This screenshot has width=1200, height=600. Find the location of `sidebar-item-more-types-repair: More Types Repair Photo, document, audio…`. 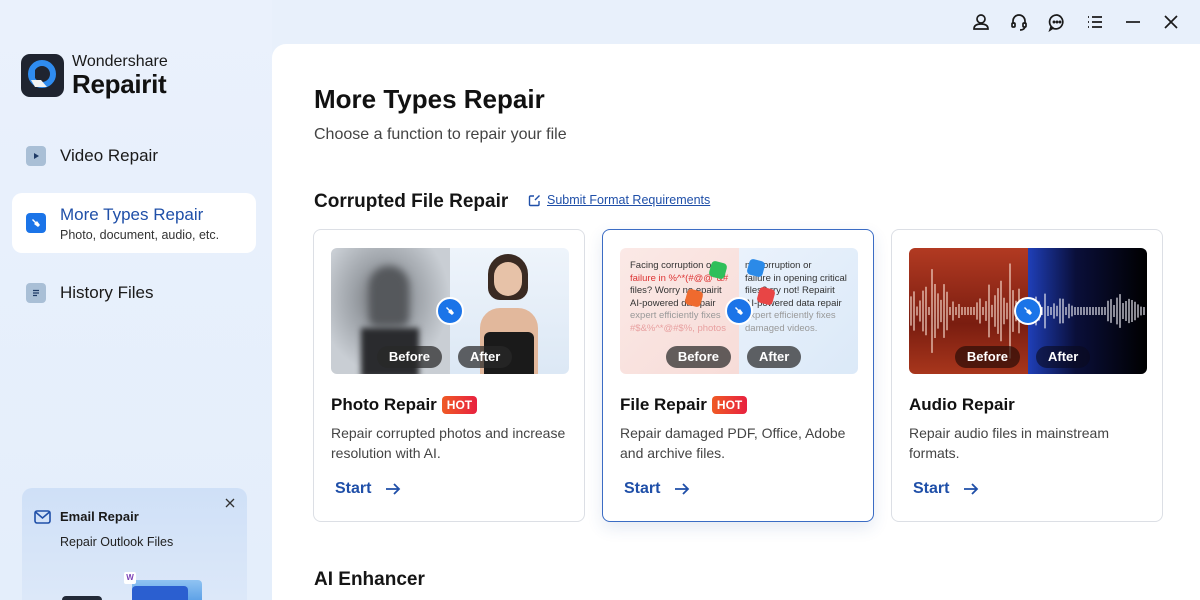

sidebar-item-more-types-repair: More Types Repair Photo, document, audio… is located at coordinates (134, 223).